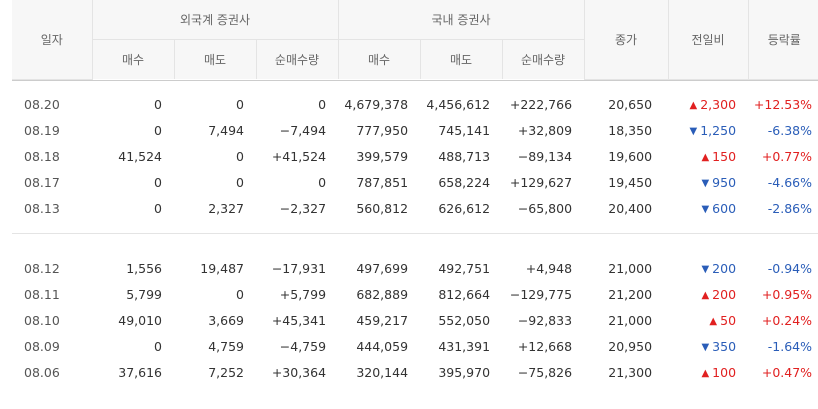 The image size is (818, 409). I want to click on row-domestic-buy: 682,889, so click(382, 294).